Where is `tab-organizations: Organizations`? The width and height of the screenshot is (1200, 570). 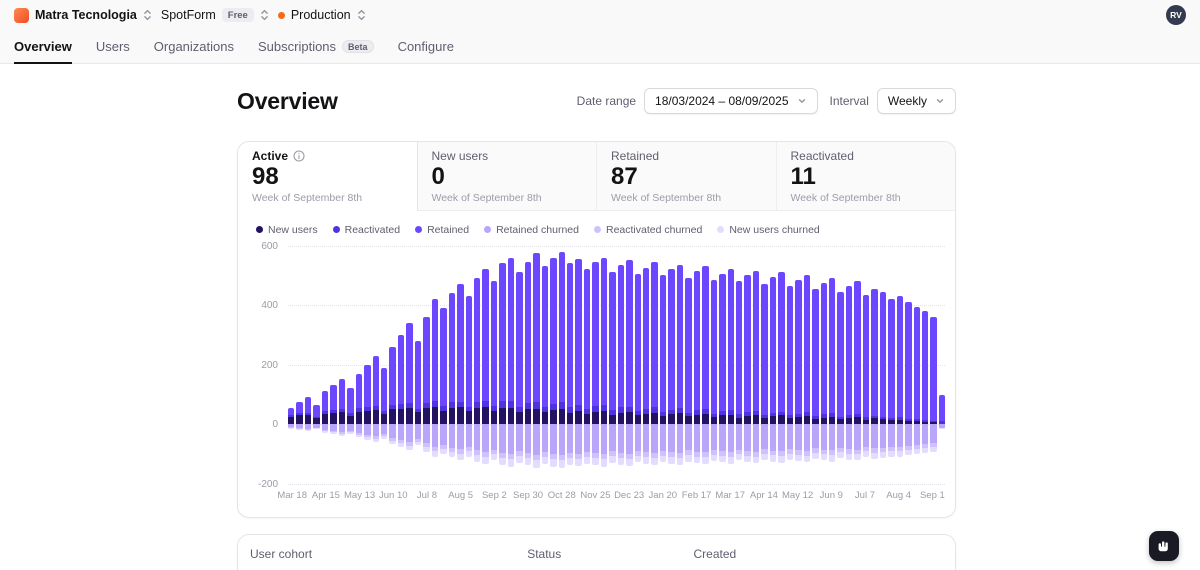
tab-organizations: Organizations is located at coordinates (194, 46).